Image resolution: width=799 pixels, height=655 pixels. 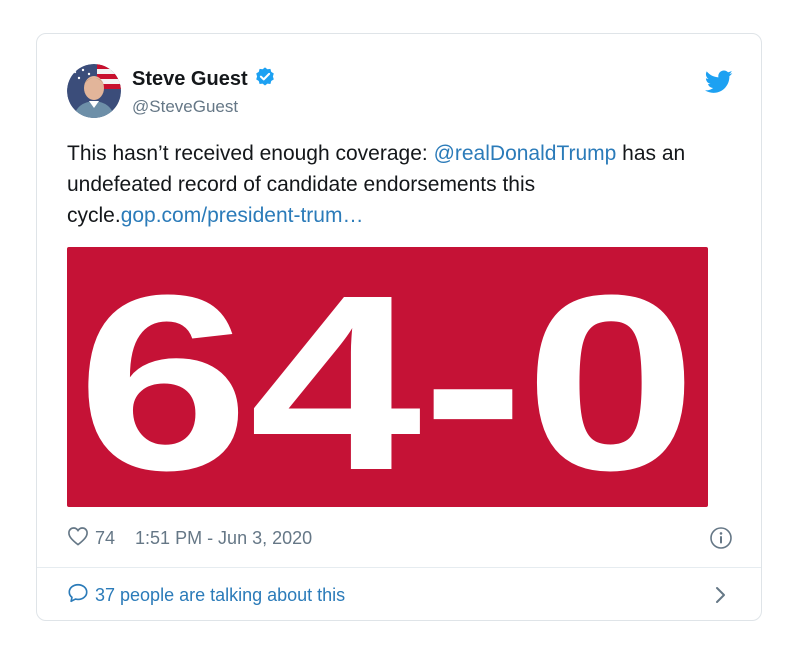 What do you see at coordinates (94, 91) in the screenshot?
I see `avatar` at bounding box center [94, 91].